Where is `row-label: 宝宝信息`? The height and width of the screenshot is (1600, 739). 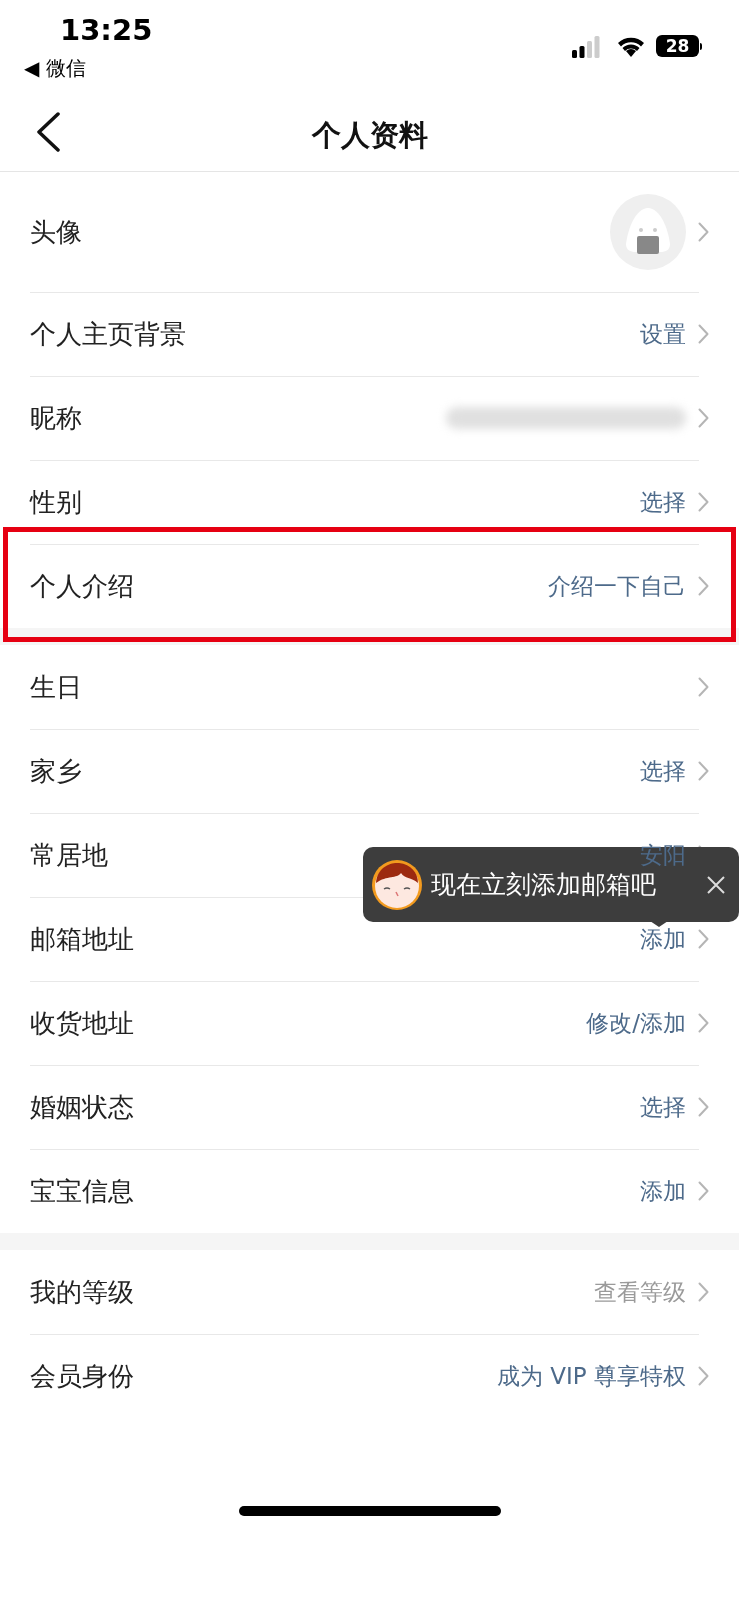 row-label: 宝宝信息 is located at coordinates (82, 1191).